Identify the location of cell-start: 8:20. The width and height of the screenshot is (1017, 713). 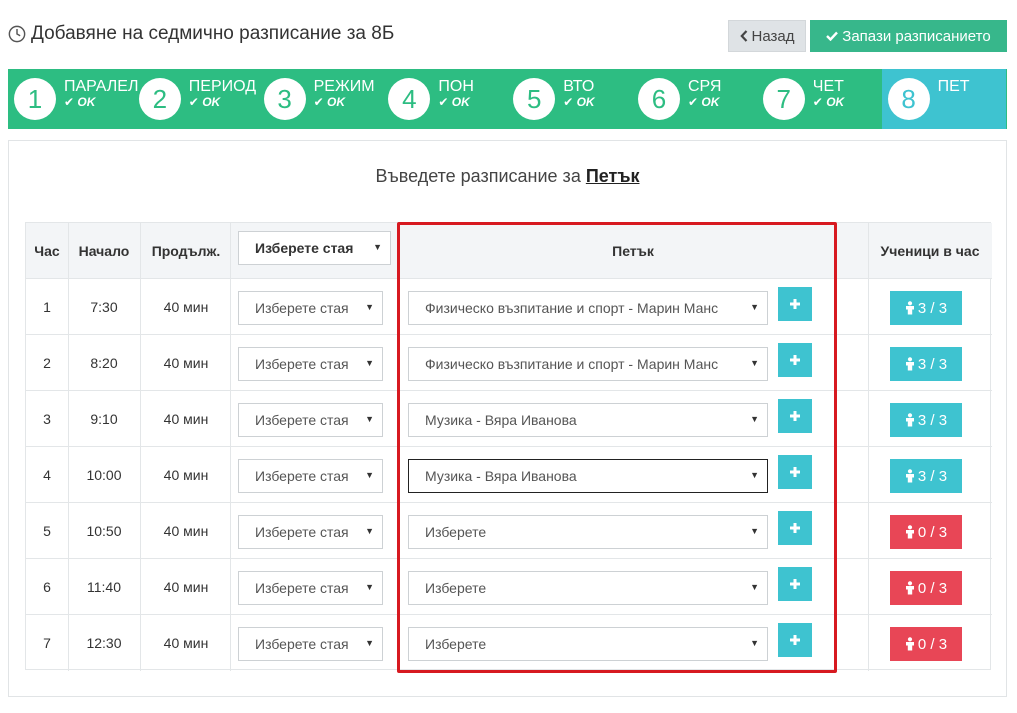
(104, 363).